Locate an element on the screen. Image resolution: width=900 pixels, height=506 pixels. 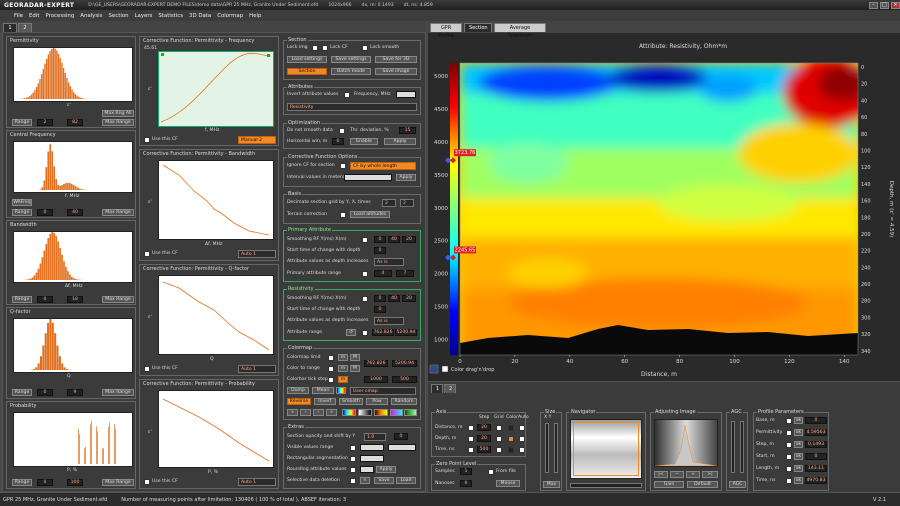
invert-checkbox is located at coordinates (347, 95).